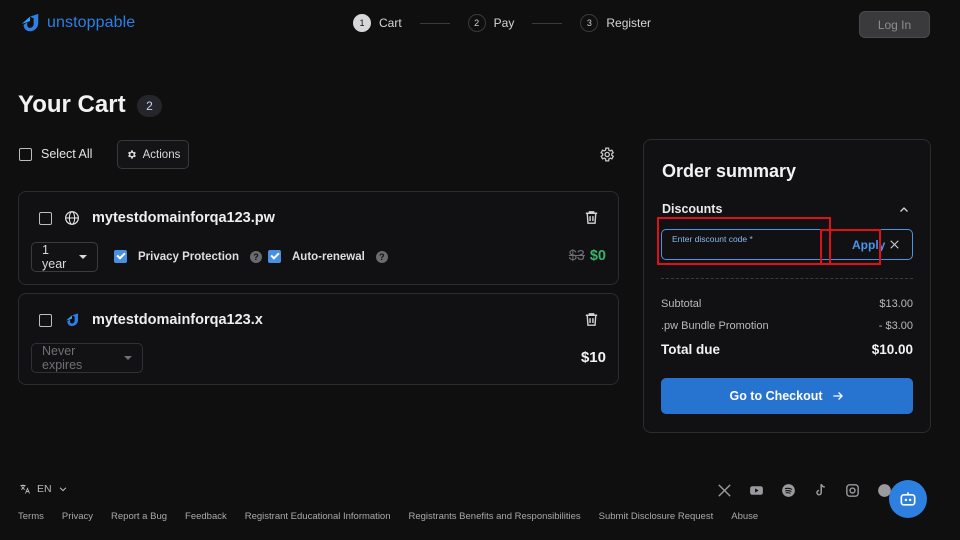  I want to click on spotify-icon, so click(788, 490).